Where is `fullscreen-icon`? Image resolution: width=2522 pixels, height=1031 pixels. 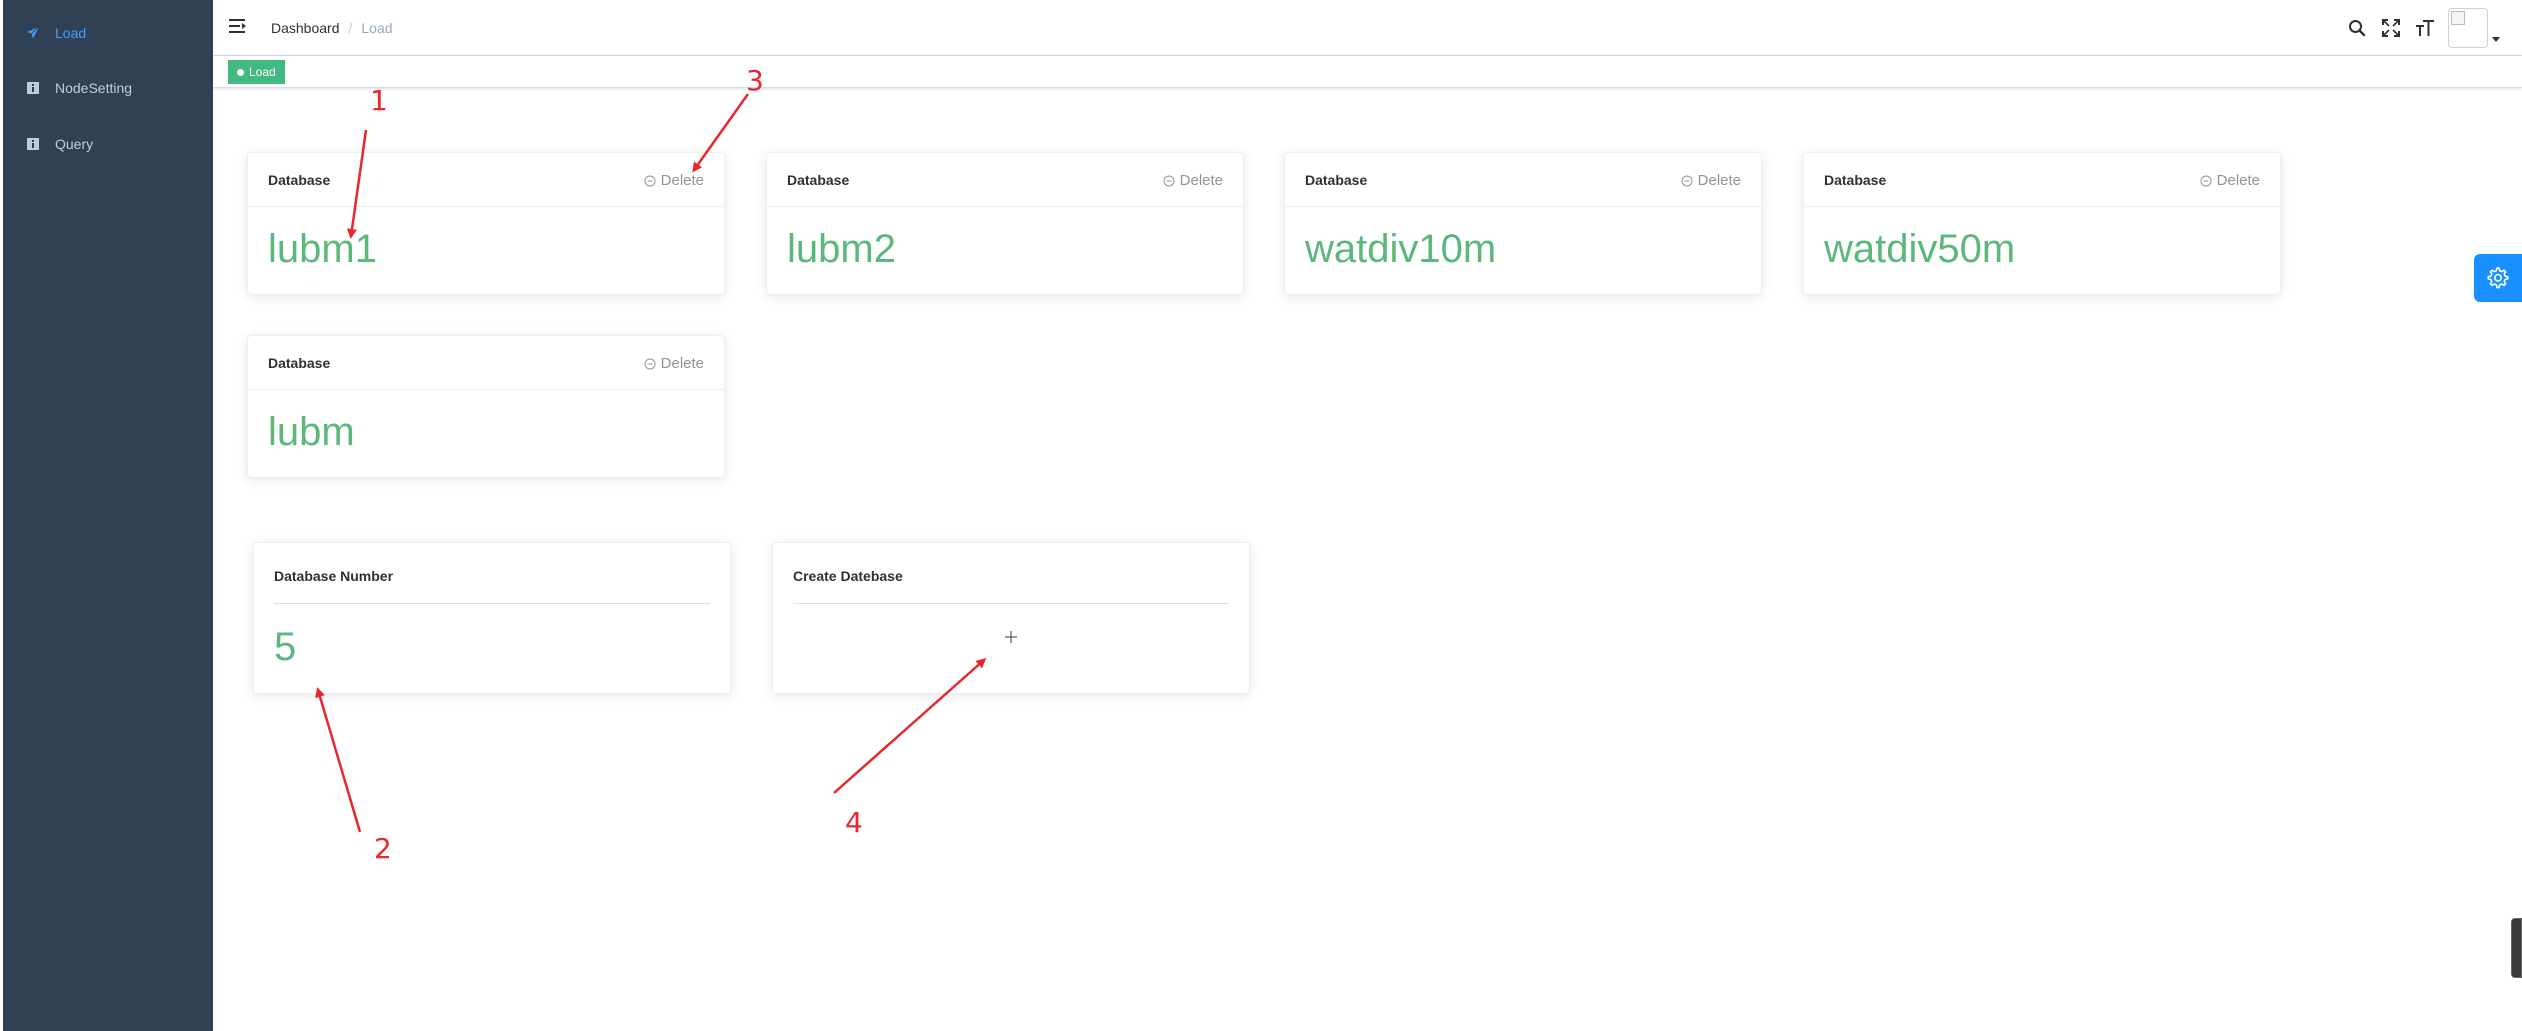 fullscreen-icon is located at coordinates (2391, 28).